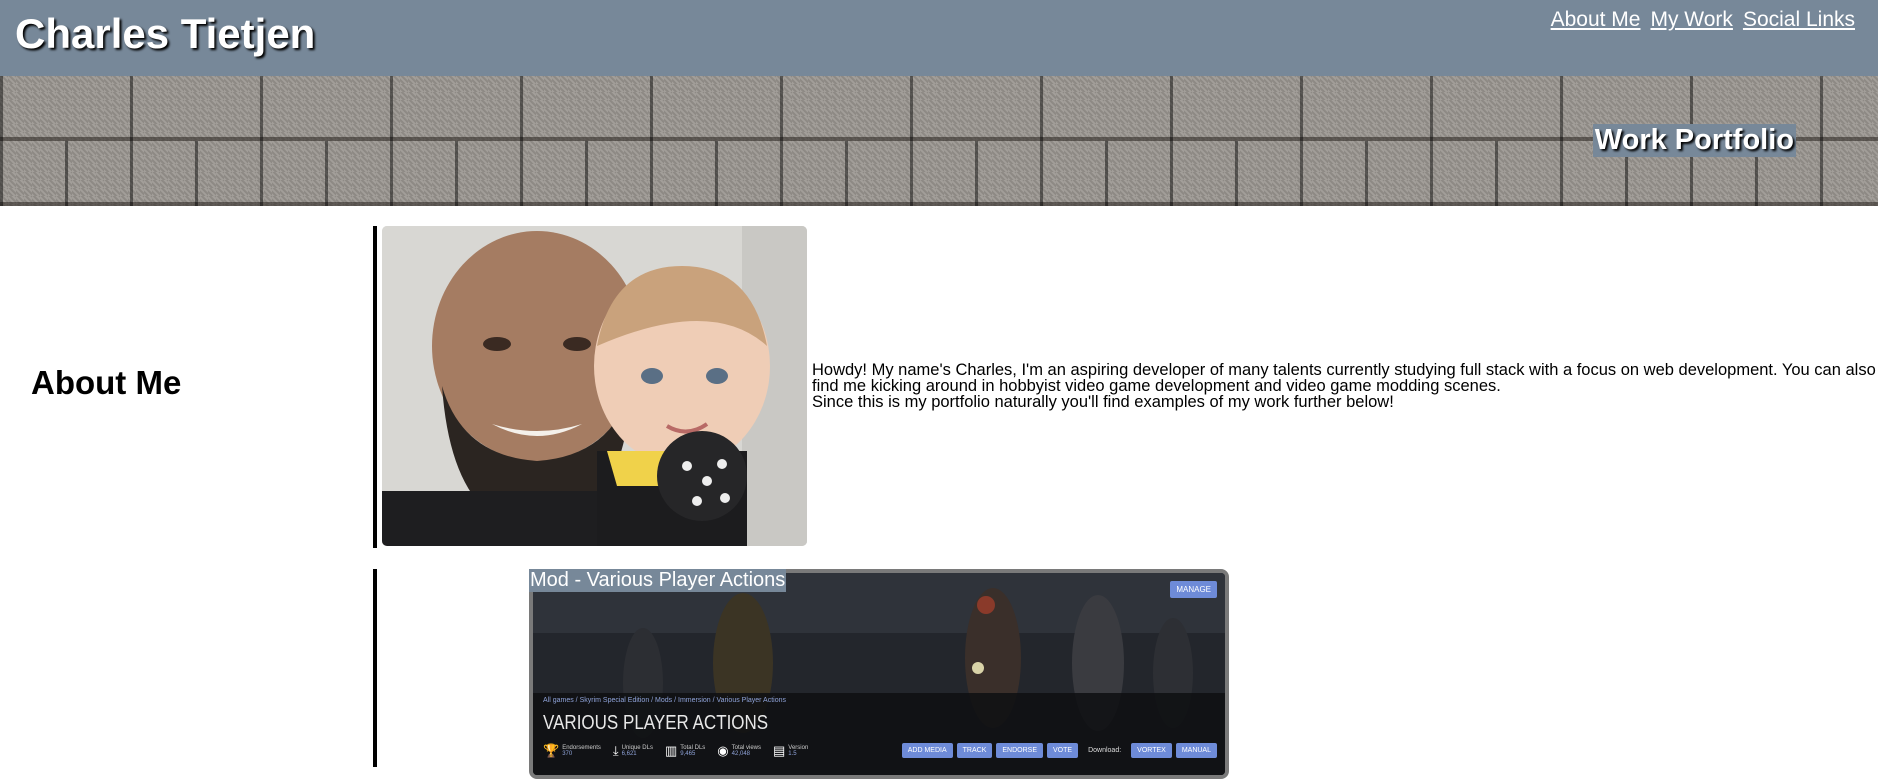  Describe the element at coordinates (779, 750) in the screenshot. I see `file-icon: ▤` at that location.